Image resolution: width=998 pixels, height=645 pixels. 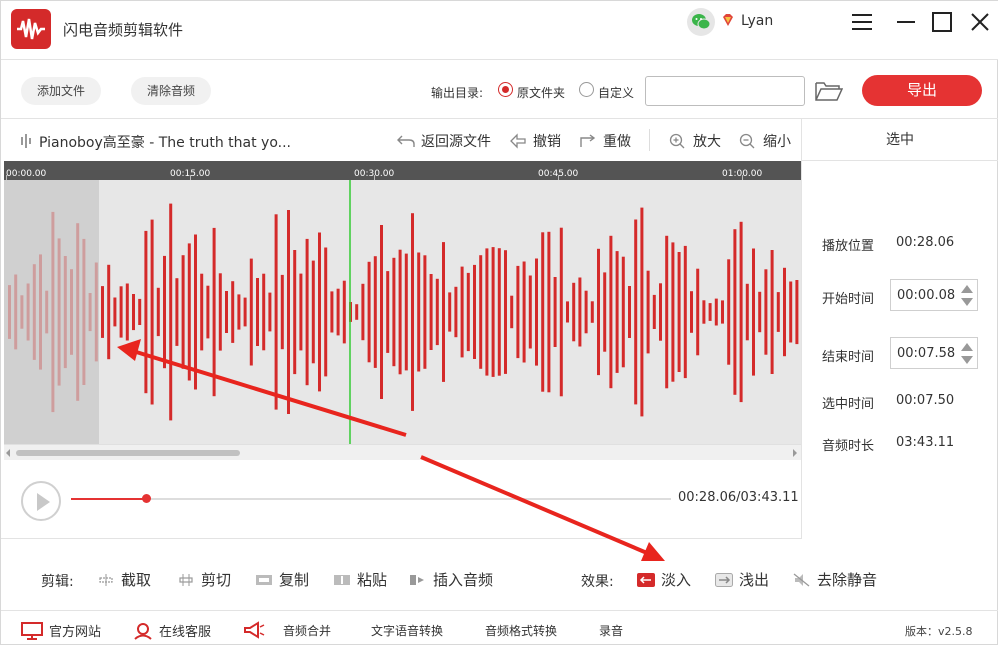 What do you see at coordinates (257, 630) in the screenshot?
I see `audio-merge-link` at bounding box center [257, 630].